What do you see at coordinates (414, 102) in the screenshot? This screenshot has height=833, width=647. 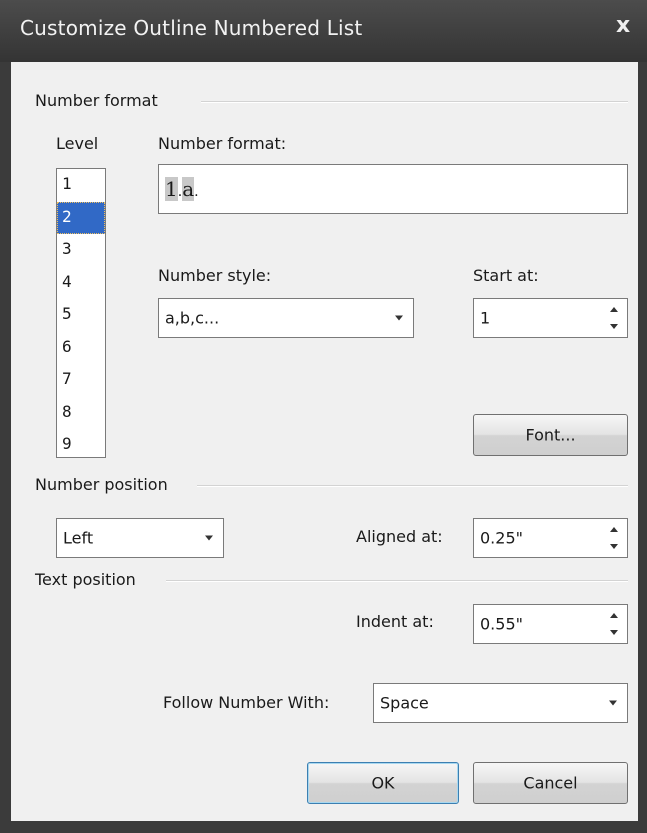 I see `number-format-divider` at bounding box center [414, 102].